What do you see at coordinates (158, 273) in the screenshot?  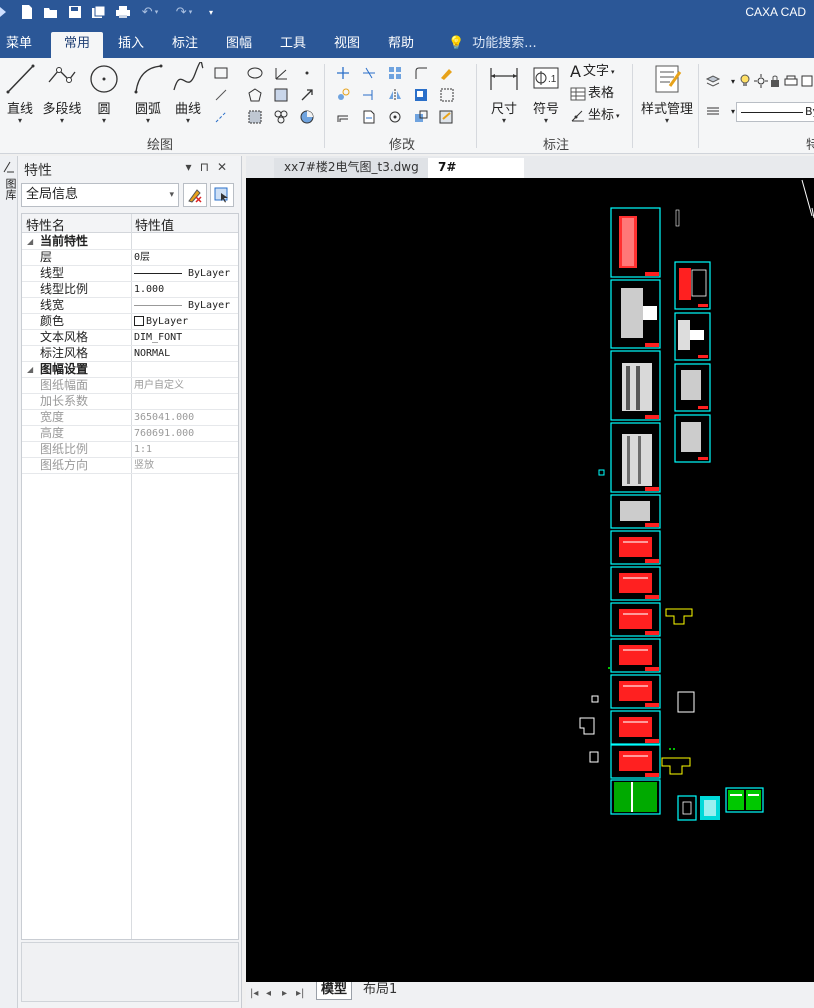 I see `line-swatch` at bounding box center [158, 273].